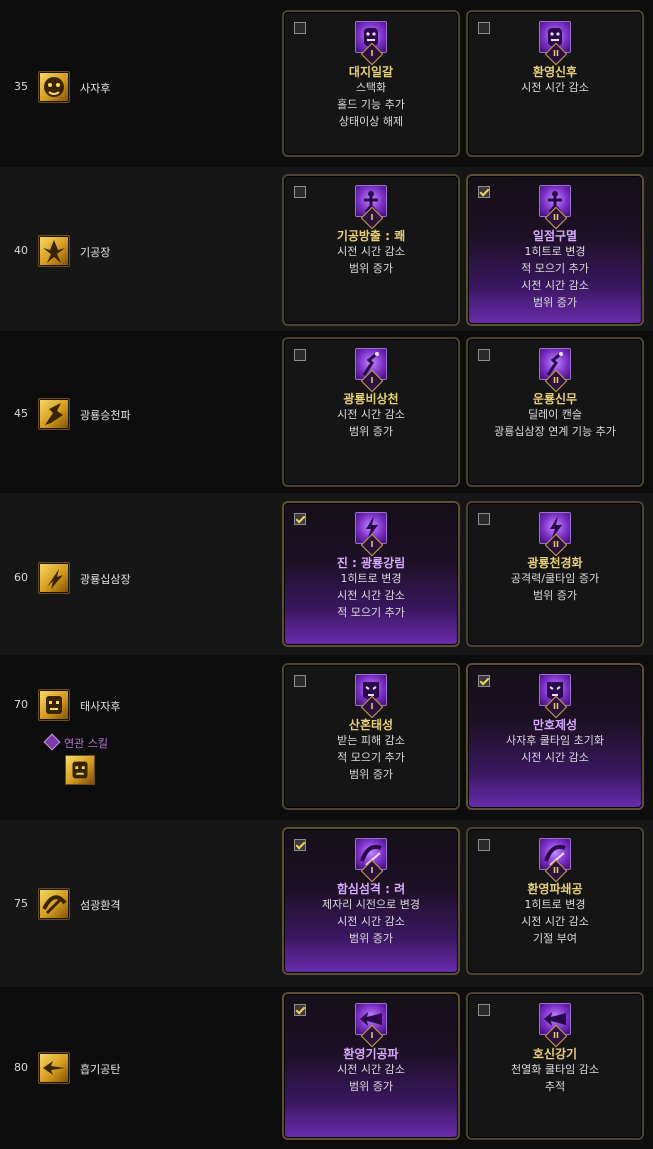  I want to click on skill-info: 80 흡기공탄, so click(141, 1068).